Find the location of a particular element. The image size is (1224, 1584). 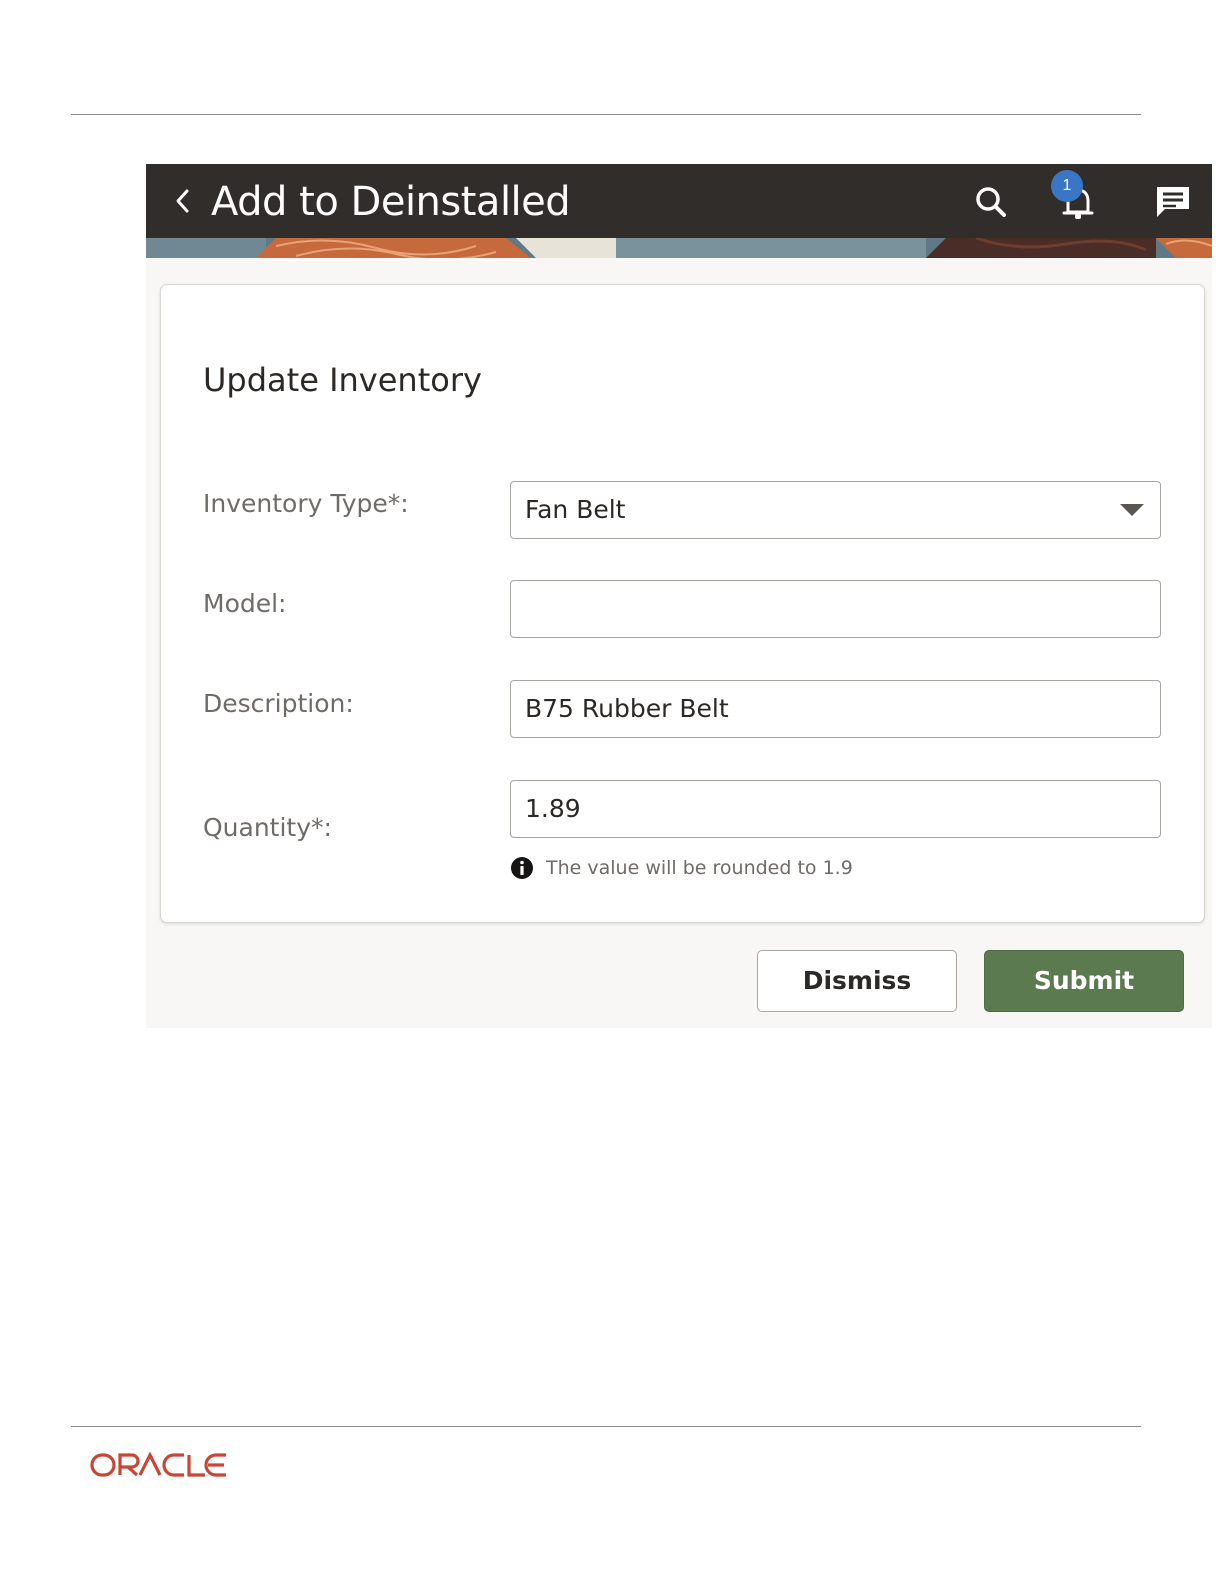

top-divider is located at coordinates (606, 114).